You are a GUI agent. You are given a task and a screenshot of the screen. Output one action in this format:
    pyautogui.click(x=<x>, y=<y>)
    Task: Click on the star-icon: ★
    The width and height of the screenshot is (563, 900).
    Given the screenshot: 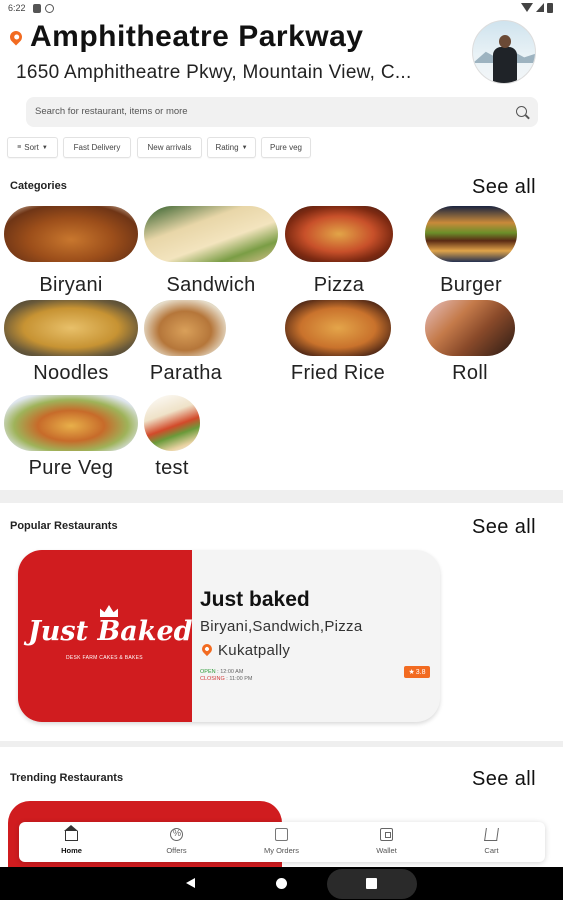 What is the action you would take?
    pyautogui.click(x=411, y=672)
    